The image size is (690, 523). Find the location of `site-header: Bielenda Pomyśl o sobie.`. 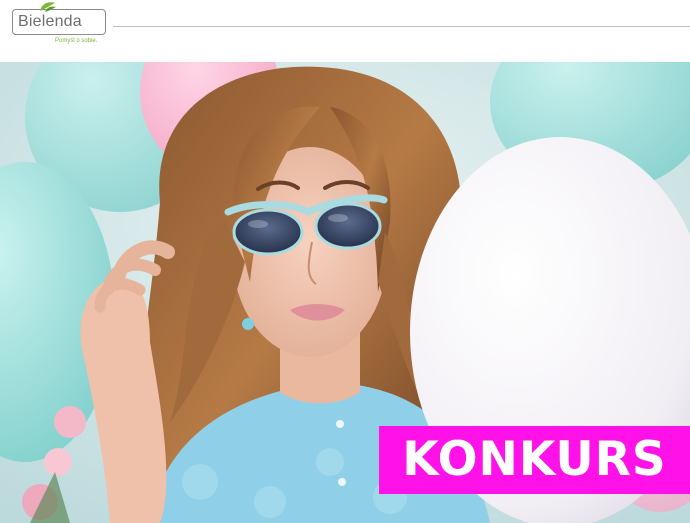

site-header: Bielenda Pomyśl o sobie. is located at coordinates (345, 31).